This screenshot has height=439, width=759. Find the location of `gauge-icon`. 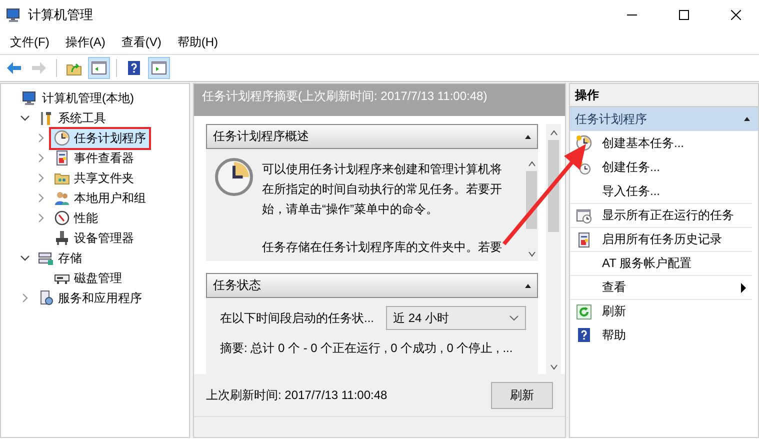

gauge-icon is located at coordinates (62, 218).